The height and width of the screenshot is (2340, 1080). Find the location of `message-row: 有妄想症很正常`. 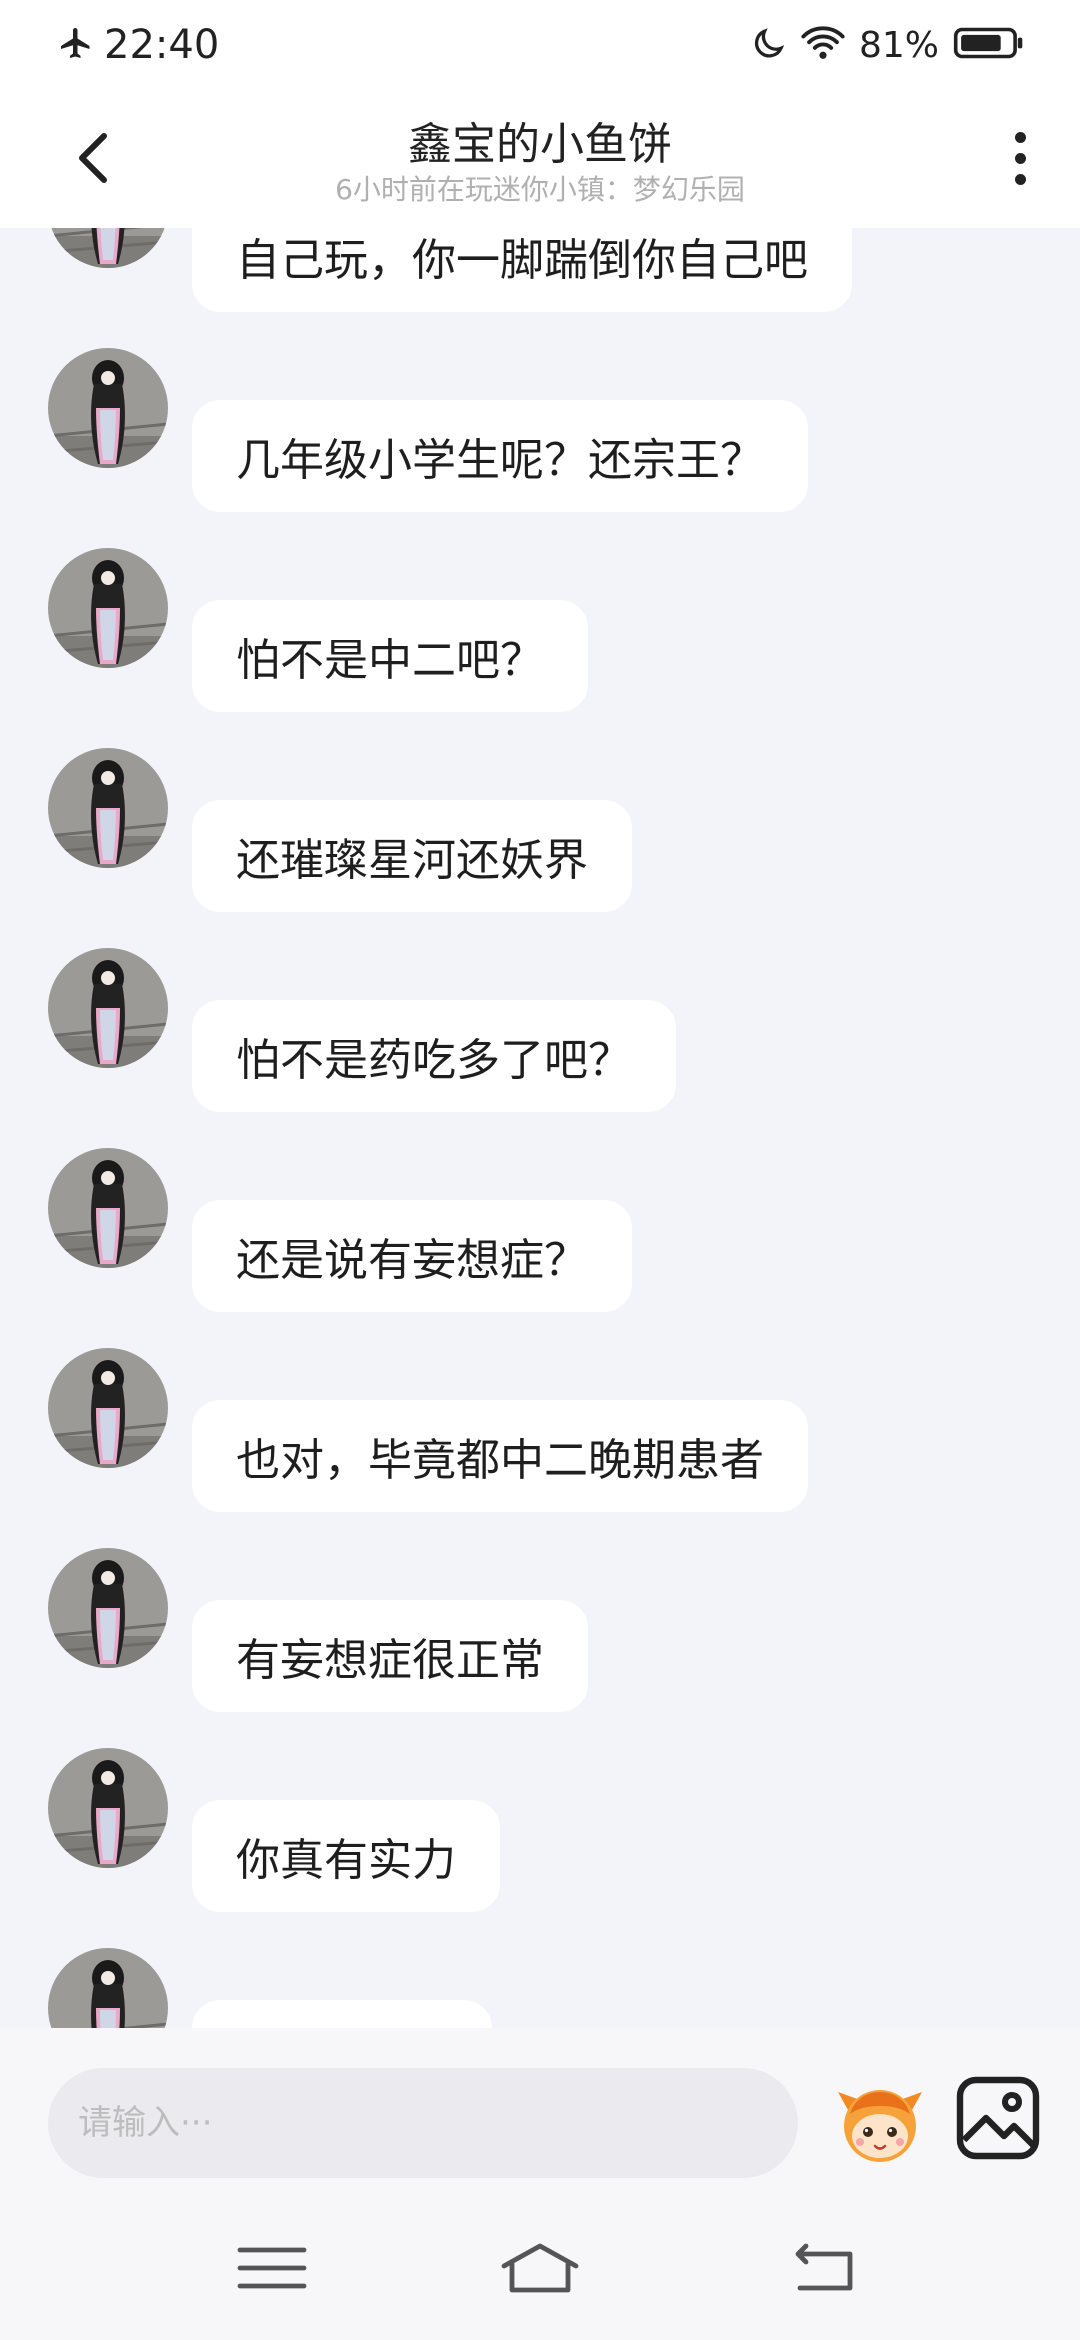

message-row: 有妄想症很正常 is located at coordinates (540, 1630).